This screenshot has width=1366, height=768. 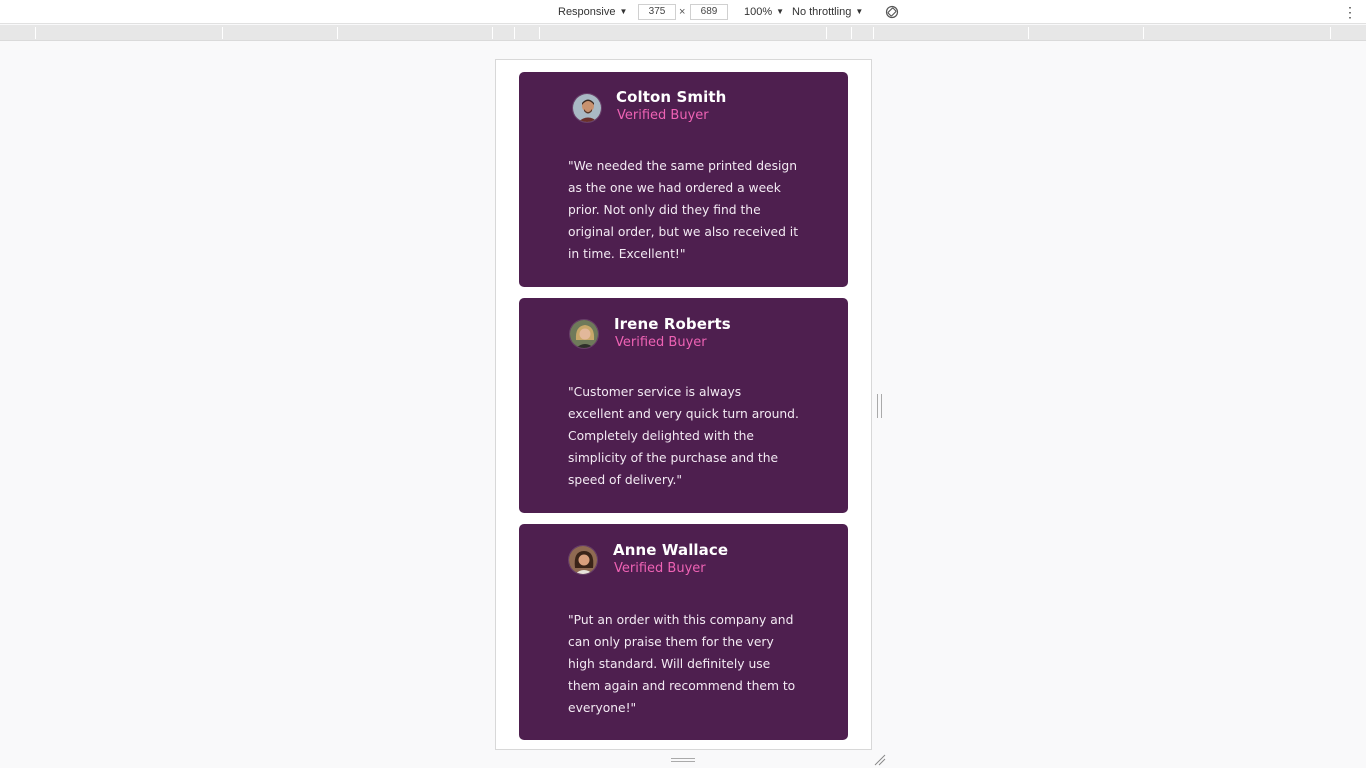 I want to click on zoom-select: 100% ▼, so click(x=764, y=12).